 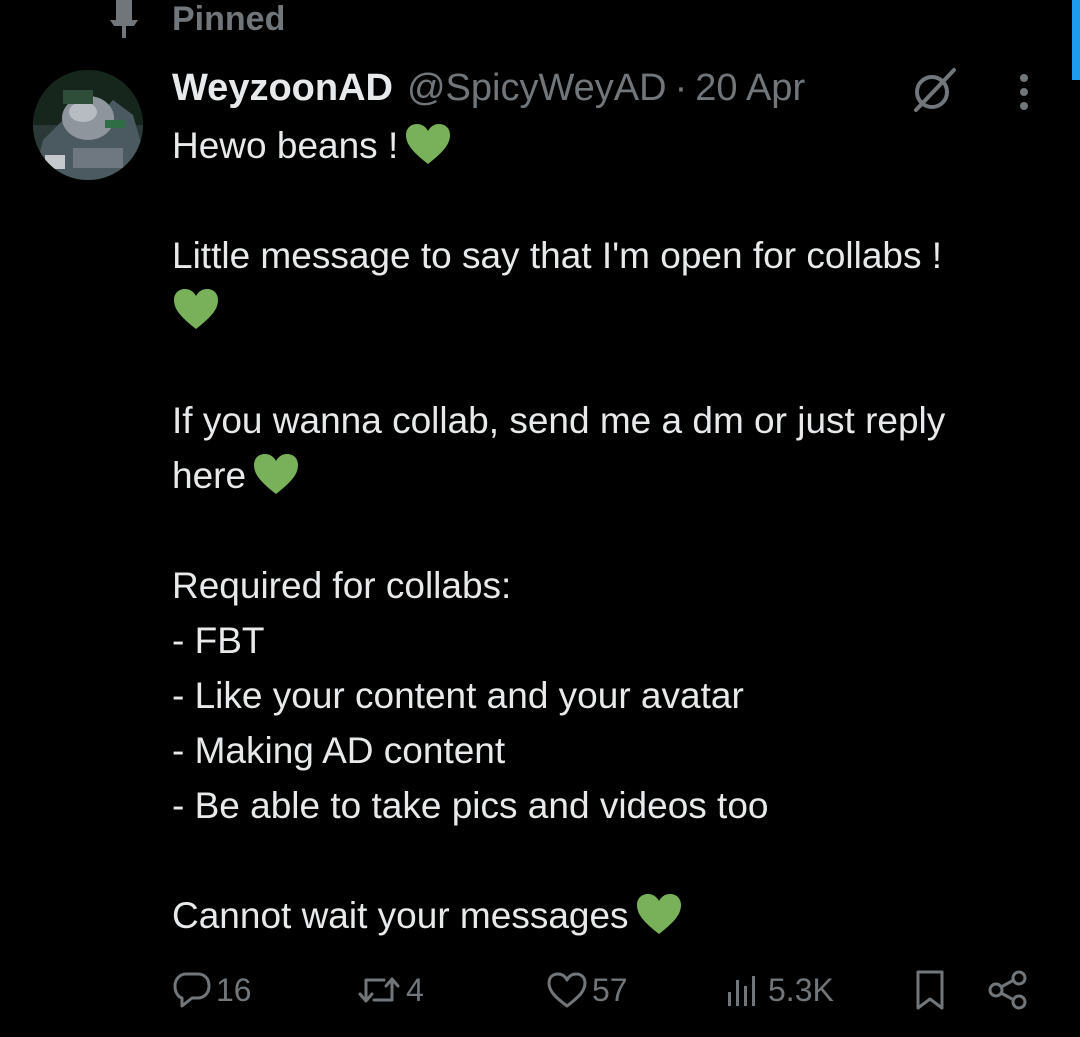 What do you see at coordinates (1024, 92) in the screenshot?
I see `more-options-icon` at bounding box center [1024, 92].